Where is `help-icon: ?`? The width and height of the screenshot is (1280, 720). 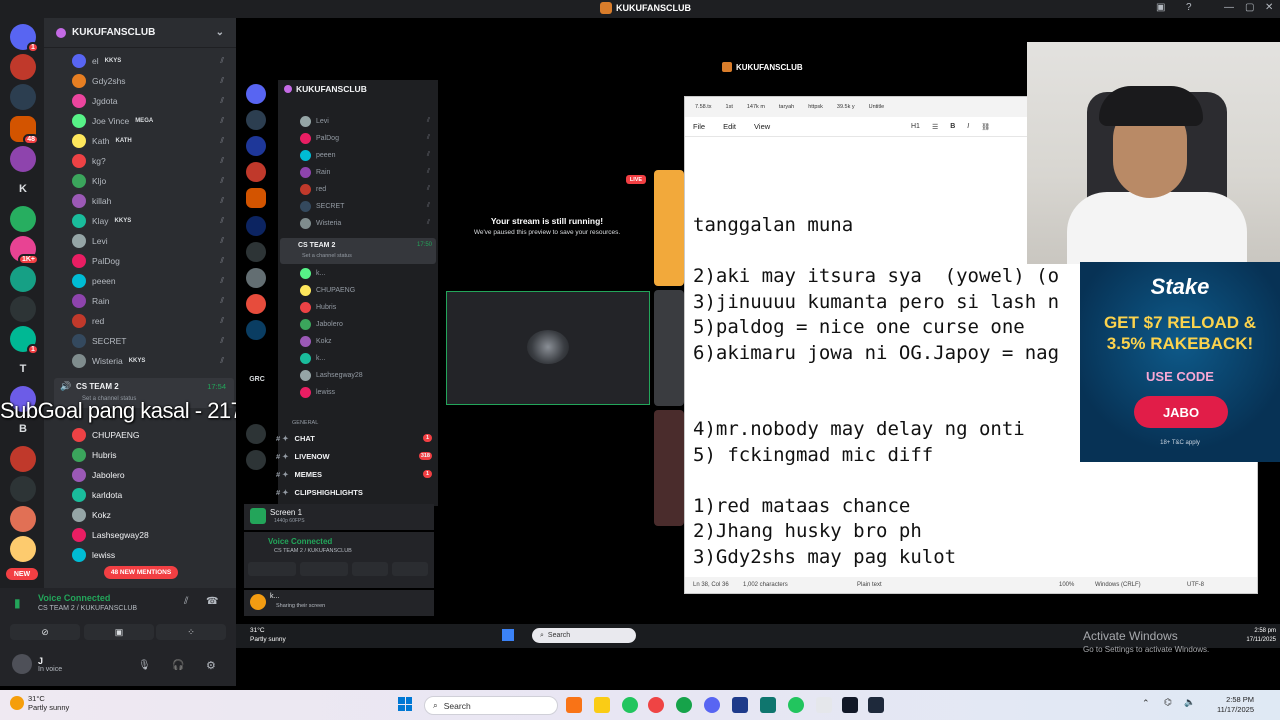
help-icon: ? is located at coordinates (1189, 7).